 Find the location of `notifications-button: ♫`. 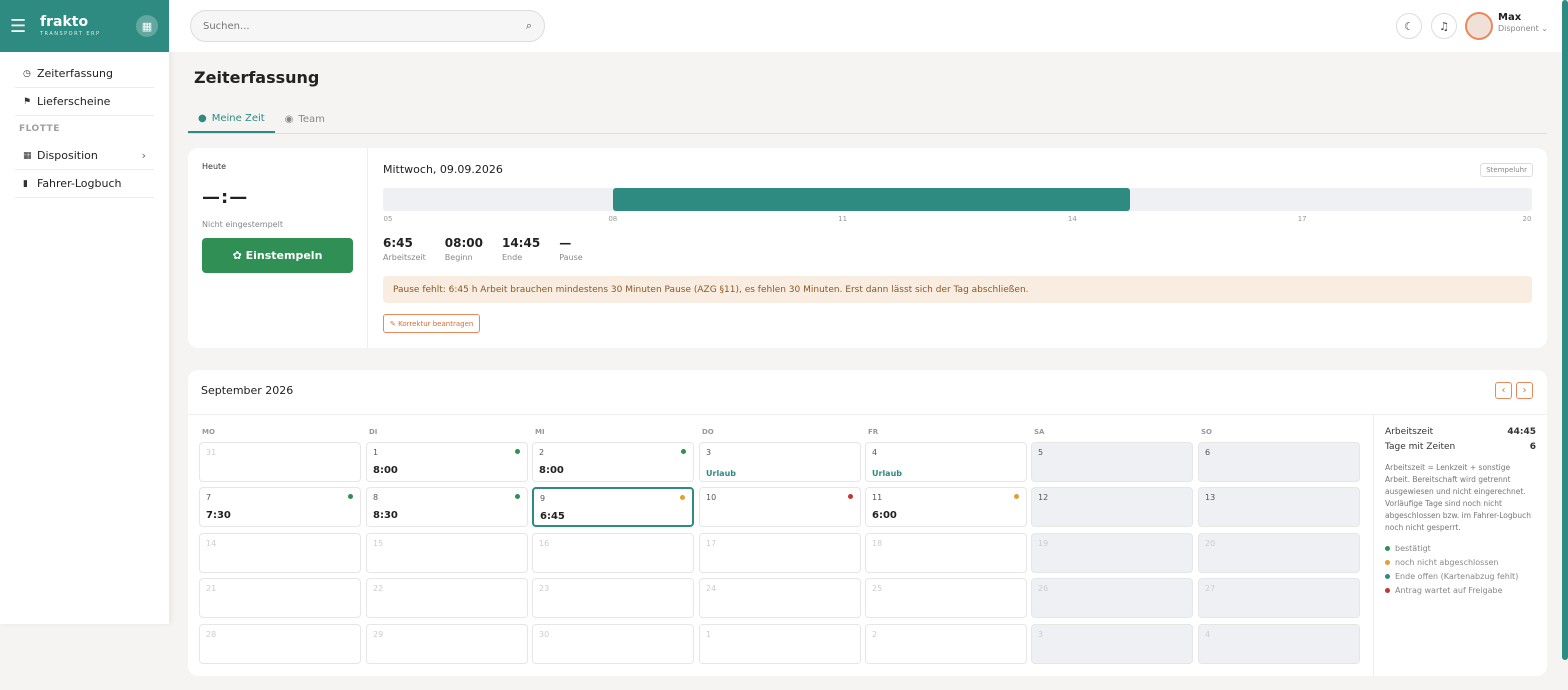

notifications-button: ♫ is located at coordinates (1444, 26).